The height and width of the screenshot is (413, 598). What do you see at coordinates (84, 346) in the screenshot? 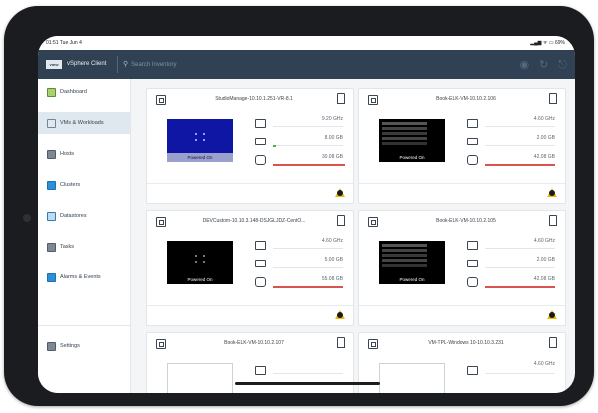
I see `sidebar-item-settings: Settings` at bounding box center [84, 346].